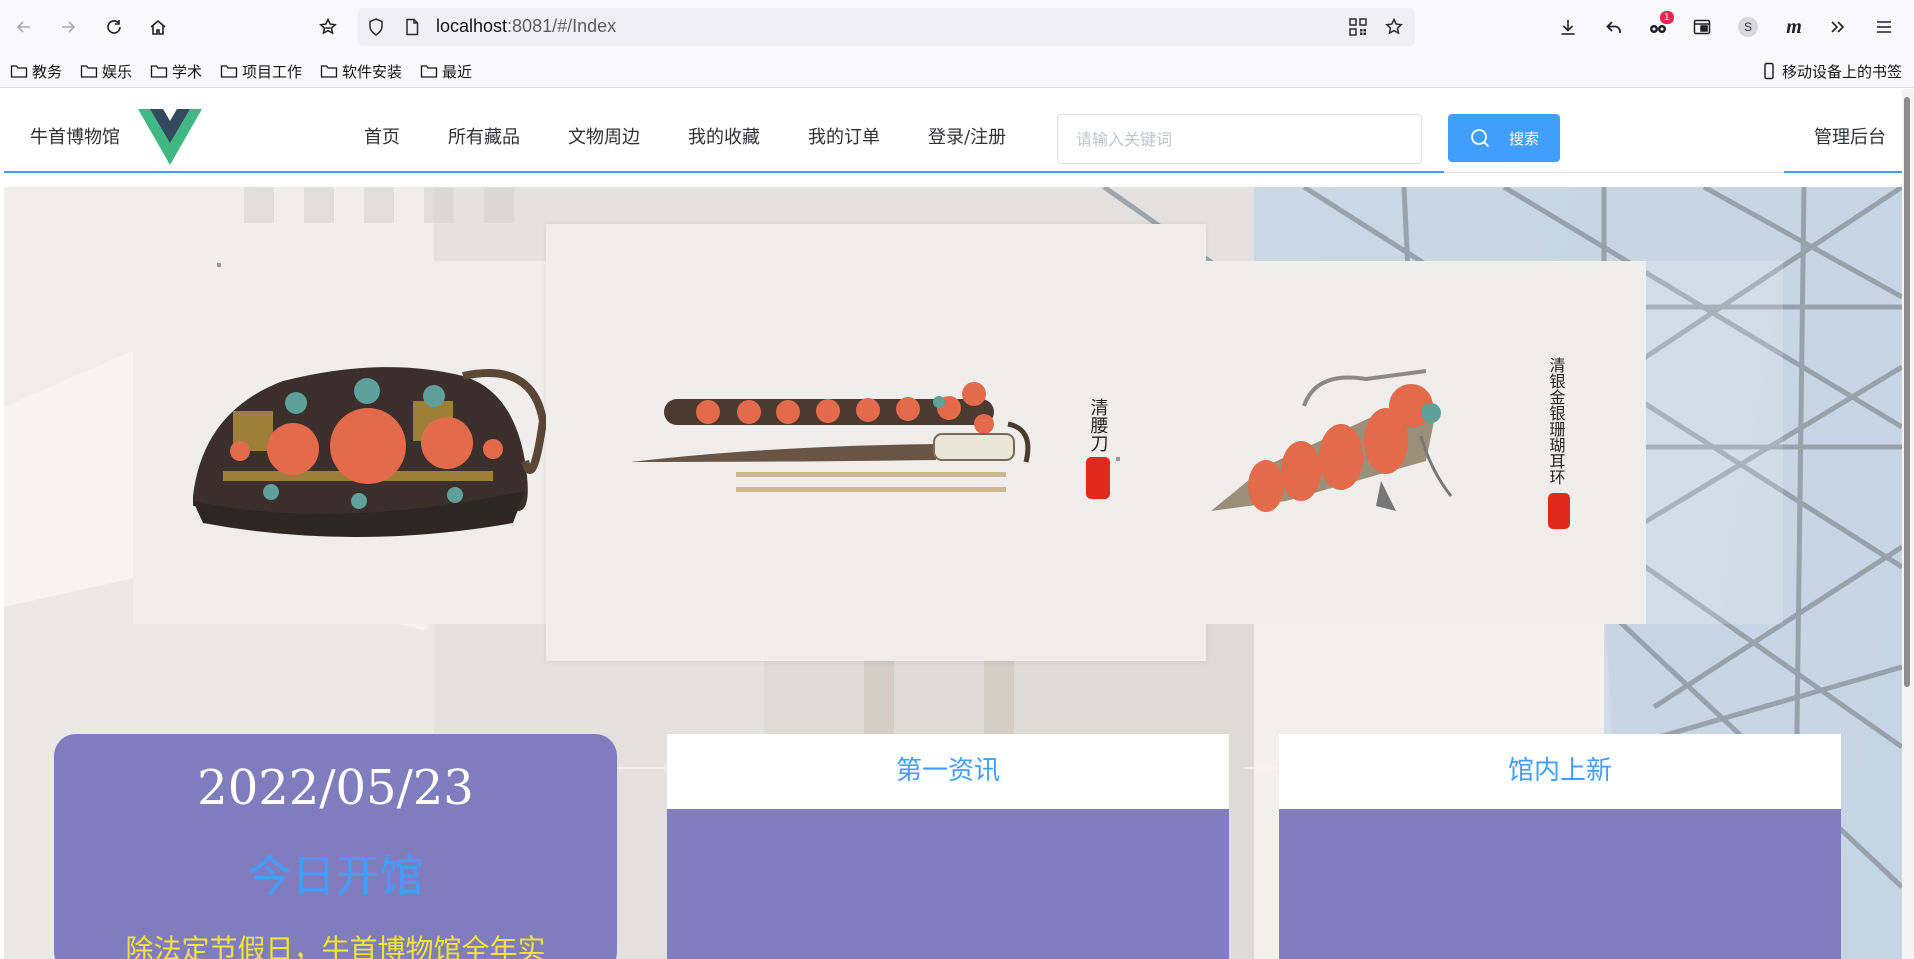  What do you see at coordinates (75, 136) in the screenshot?
I see `site-brand: 牛首博物馆` at bounding box center [75, 136].